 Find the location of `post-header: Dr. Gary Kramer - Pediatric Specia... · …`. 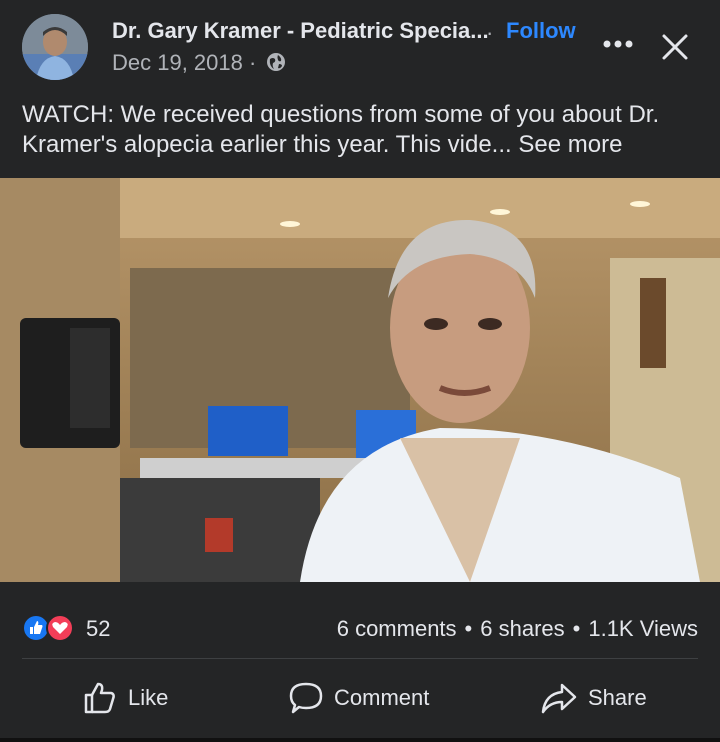

post-header: Dr. Gary Kramer - Pediatric Specia... · … is located at coordinates (360, 45).